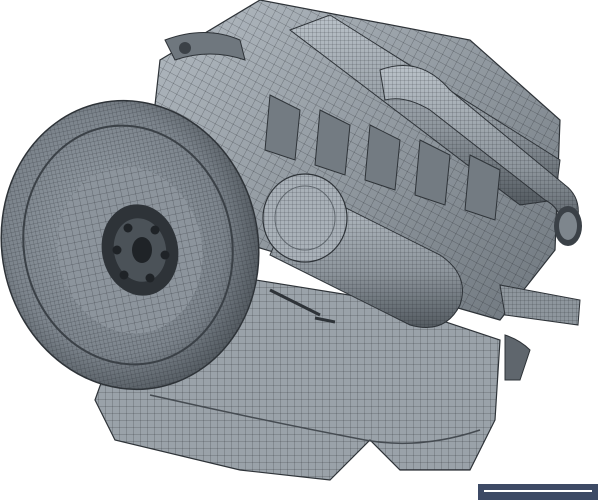 The image size is (600, 500). I want to click on watermark-badge-line, so click(538, 491).